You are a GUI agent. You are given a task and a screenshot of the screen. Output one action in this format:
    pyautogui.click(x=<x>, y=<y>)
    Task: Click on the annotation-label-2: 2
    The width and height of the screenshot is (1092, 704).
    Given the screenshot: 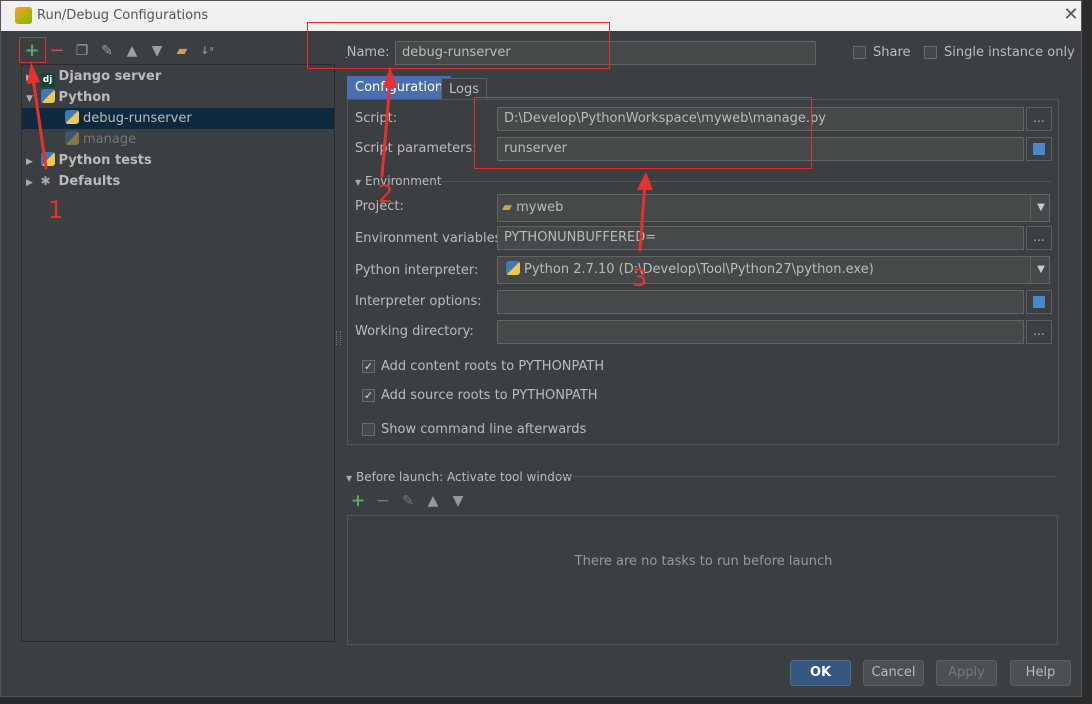 What is the action you would take?
    pyautogui.click(x=386, y=194)
    